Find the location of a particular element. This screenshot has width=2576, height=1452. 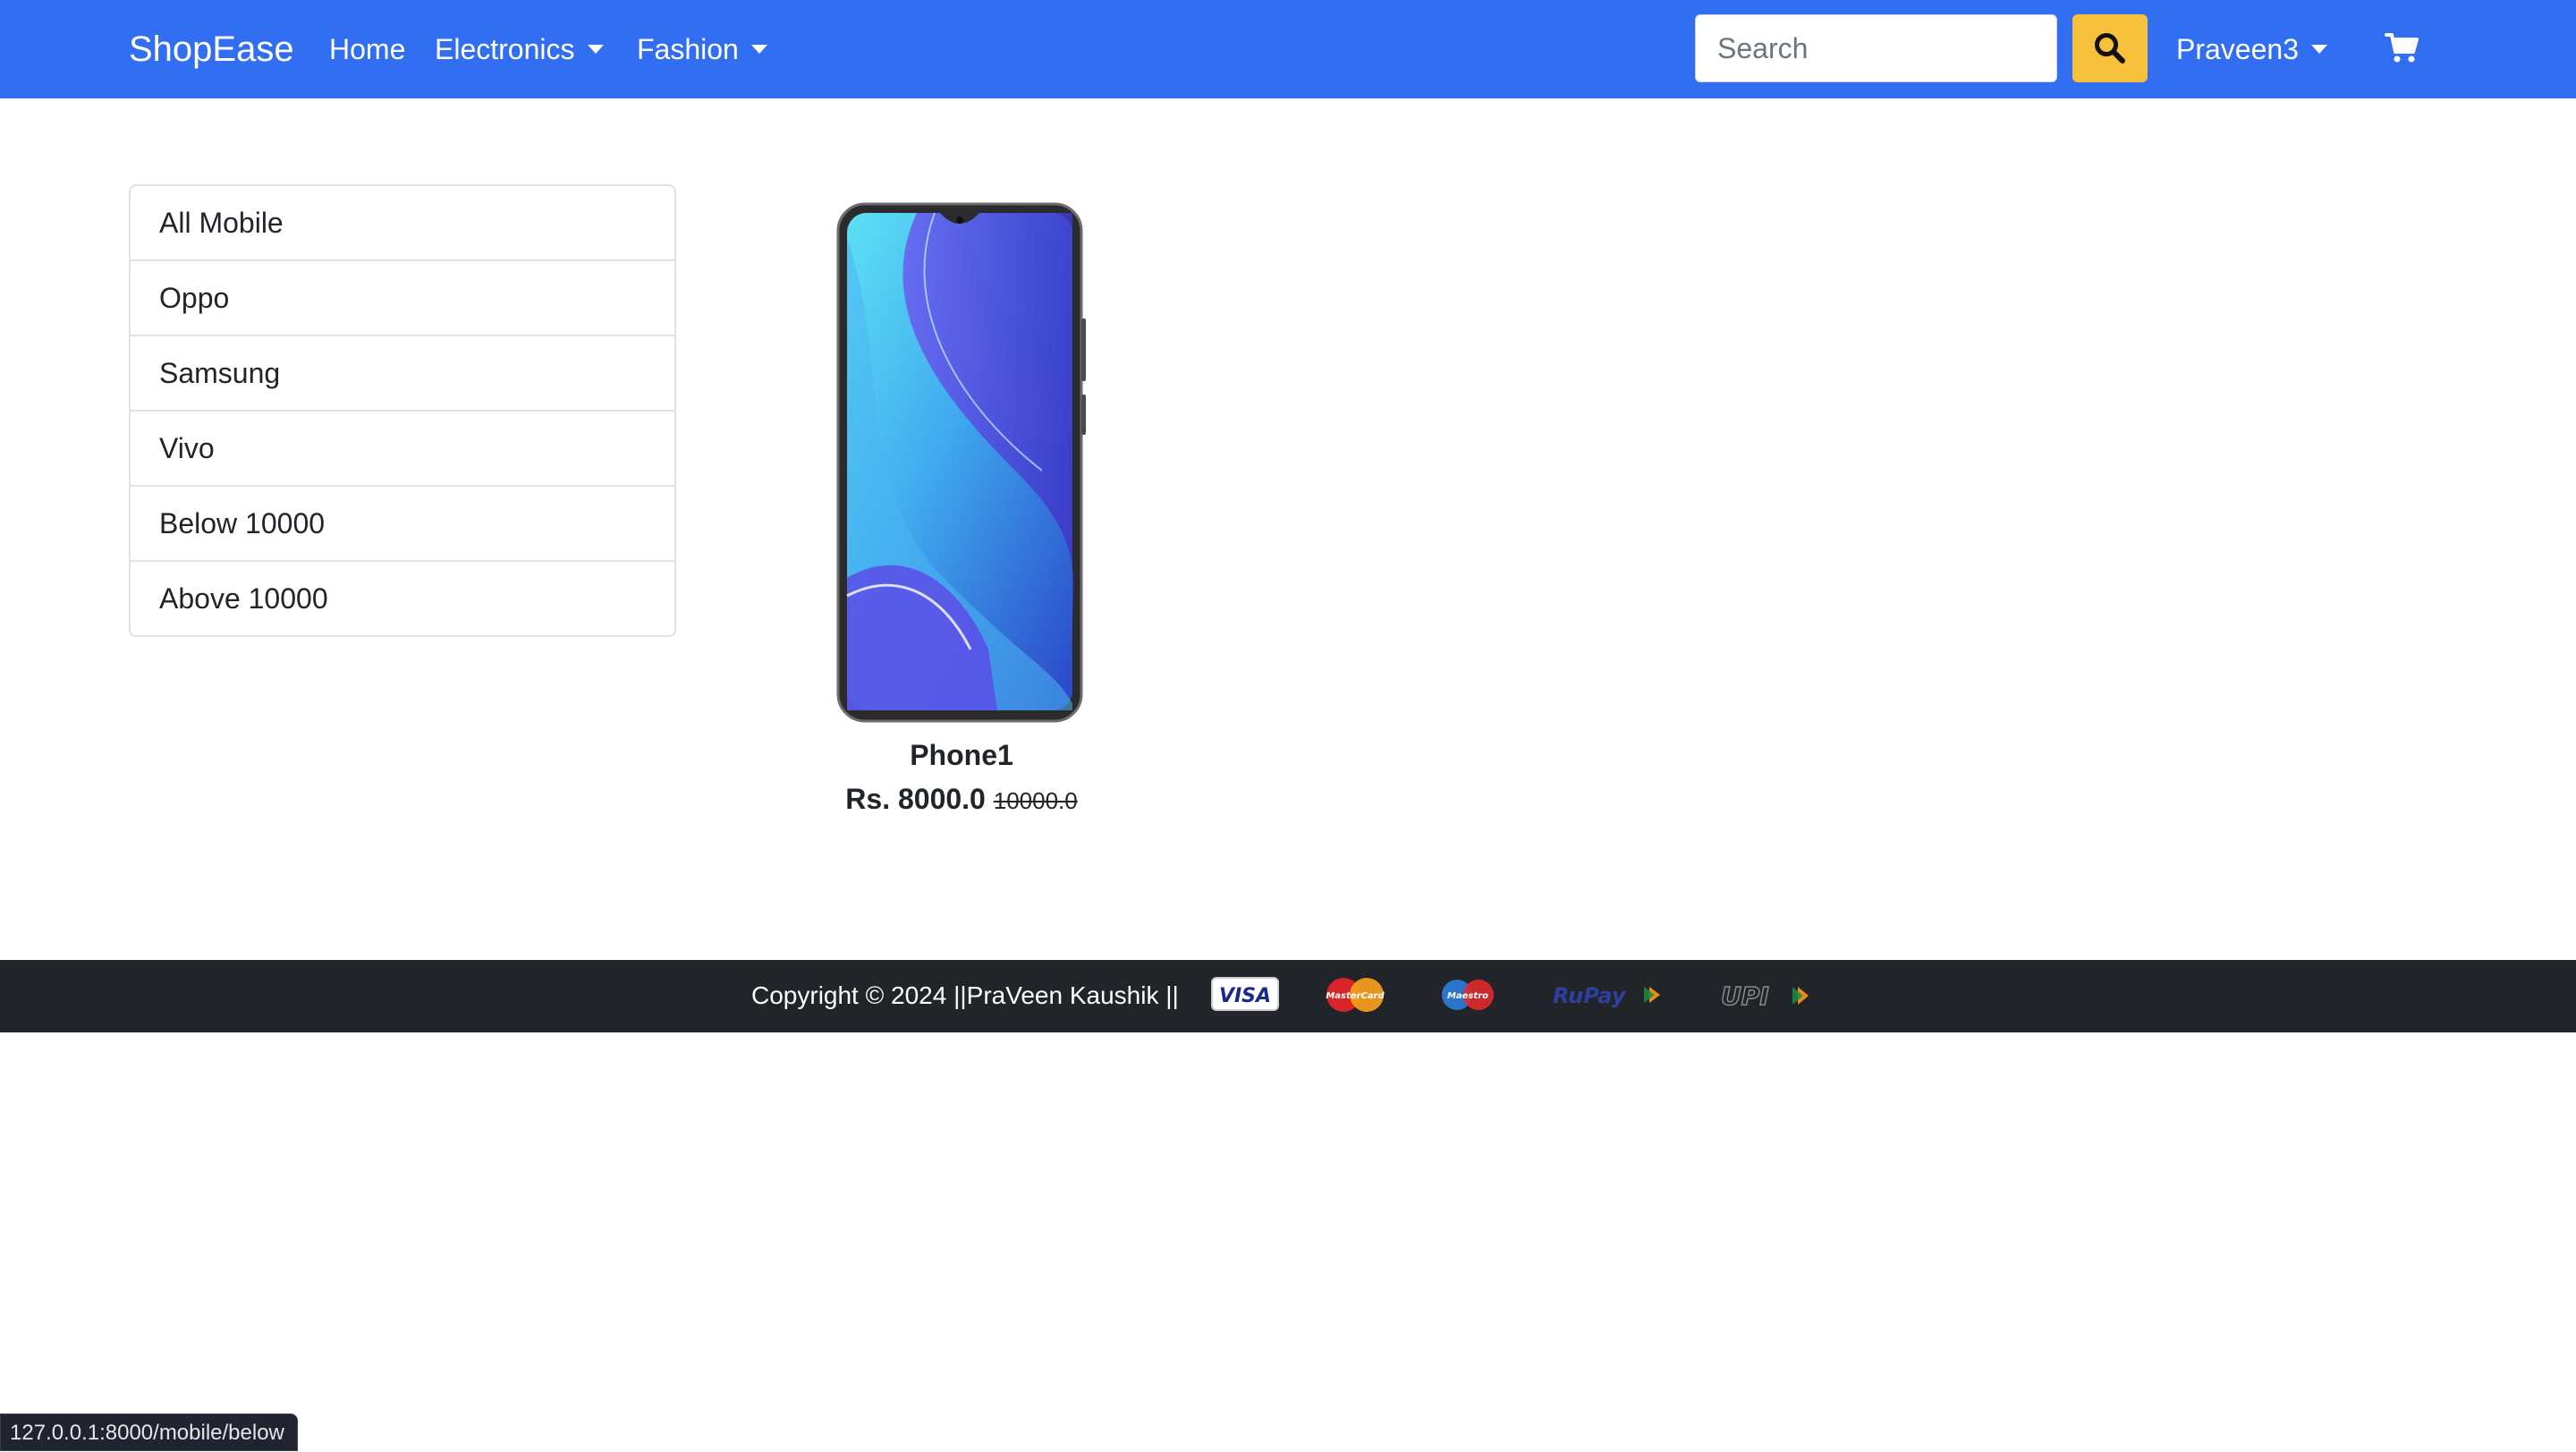

upi-logo-icon: UPI is located at coordinates (1764, 997).